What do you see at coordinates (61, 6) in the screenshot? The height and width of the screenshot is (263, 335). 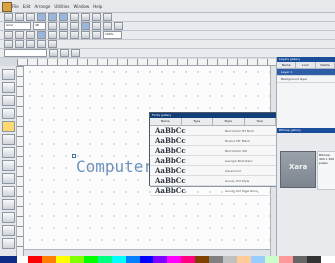 I see `menu-utilities: Utilities` at bounding box center [61, 6].